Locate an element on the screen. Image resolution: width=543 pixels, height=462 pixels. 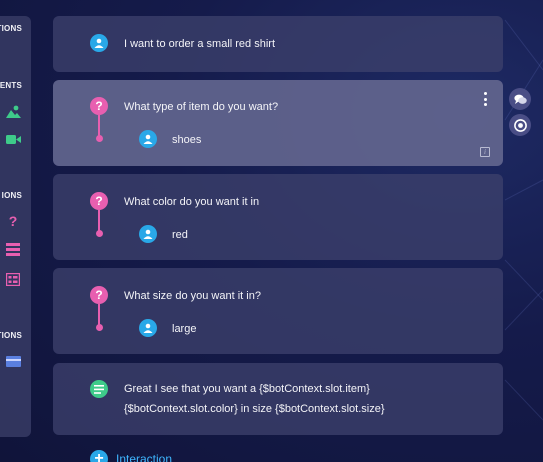
user-message-card: I want to order a small red shirt is located at coordinates (278, 44).